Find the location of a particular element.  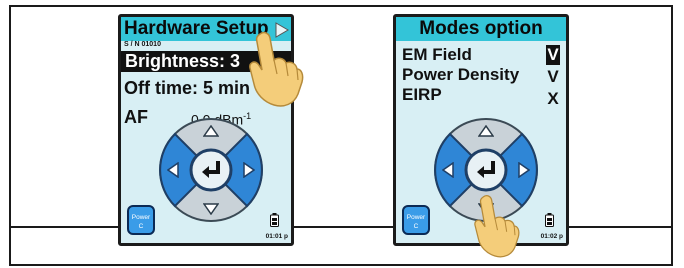

mode-state-power-density: V is located at coordinates (553, 77).